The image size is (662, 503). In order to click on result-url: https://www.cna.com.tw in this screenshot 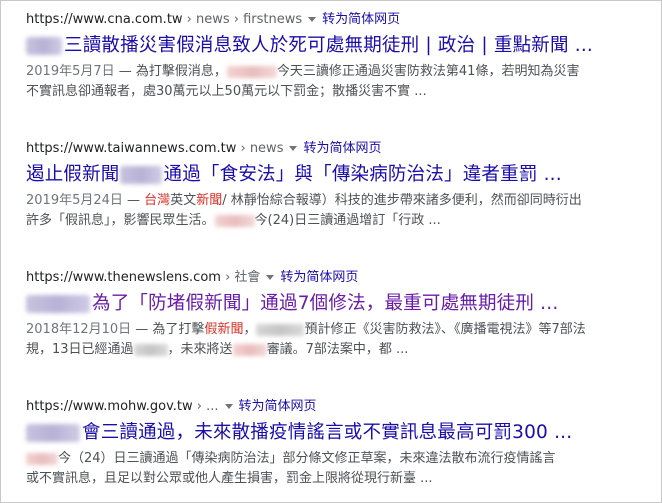, I will do `click(104, 19)`.